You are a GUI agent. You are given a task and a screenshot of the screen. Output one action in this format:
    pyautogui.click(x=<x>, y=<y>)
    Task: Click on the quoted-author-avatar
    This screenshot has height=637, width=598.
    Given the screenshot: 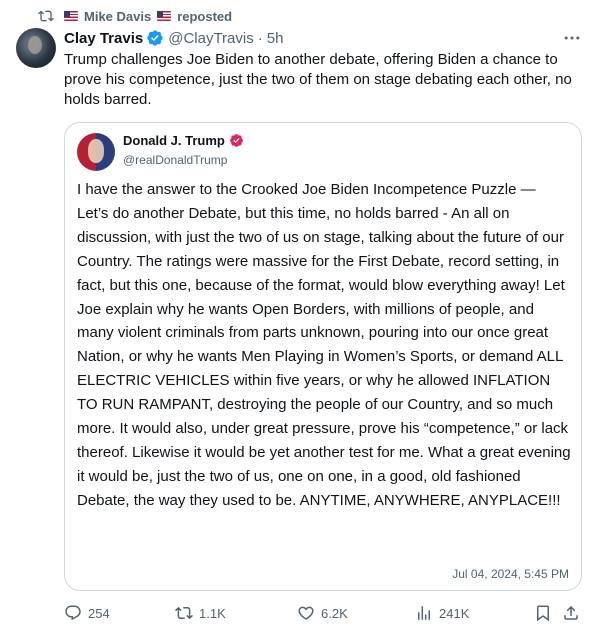 What is the action you would take?
    pyautogui.click(x=96, y=152)
    